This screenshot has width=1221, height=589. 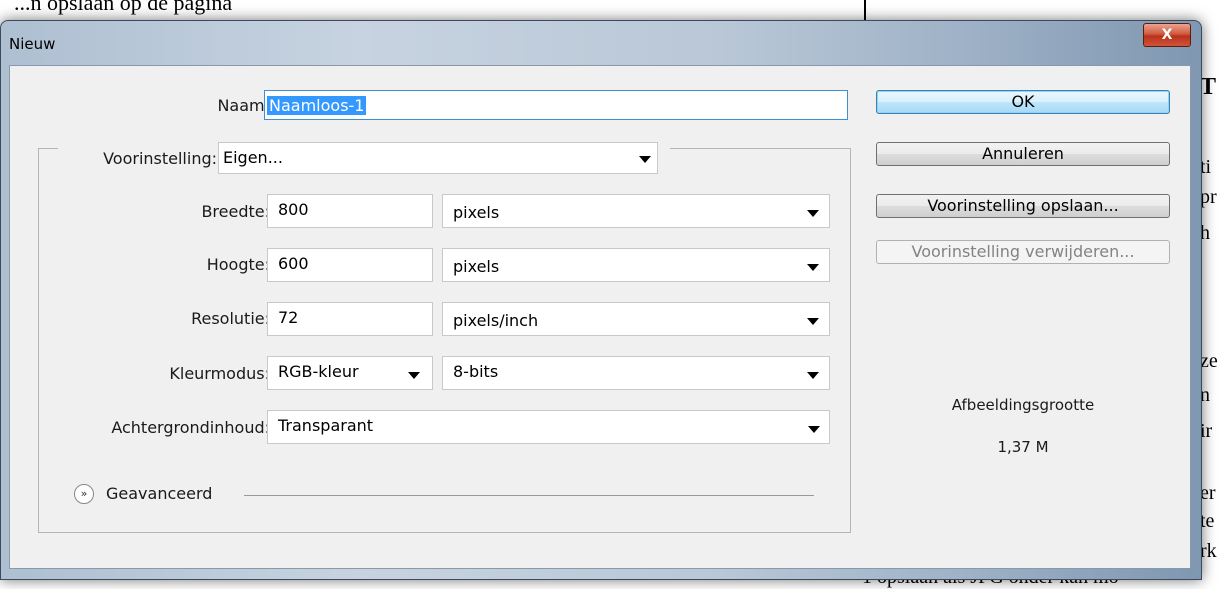 What do you see at coordinates (476, 266) in the screenshot?
I see `hoogte-unit-value: pixels` at bounding box center [476, 266].